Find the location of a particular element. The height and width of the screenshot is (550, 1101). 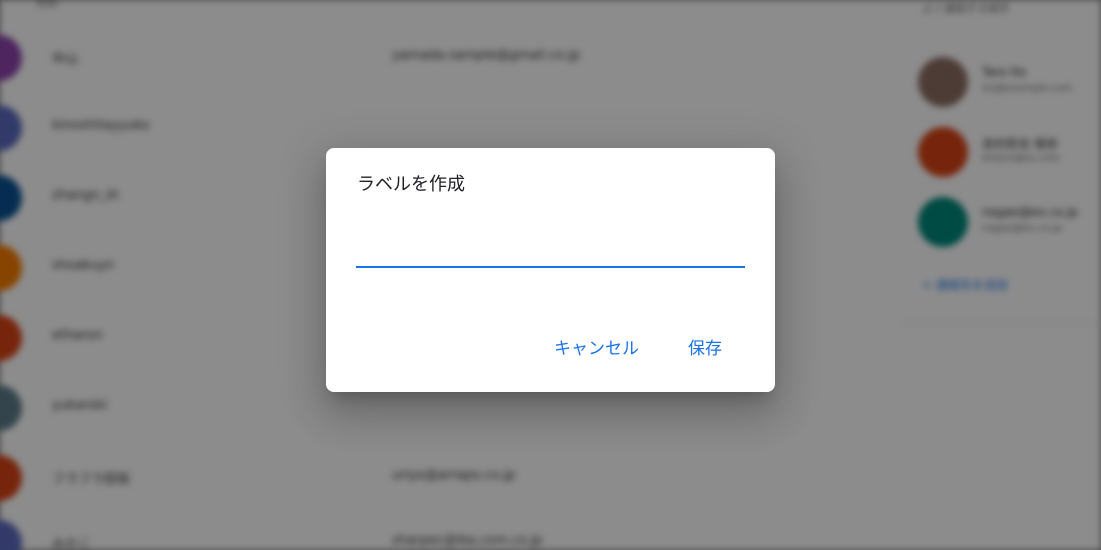

save-button: 保存 is located at coordinates (705, 349).